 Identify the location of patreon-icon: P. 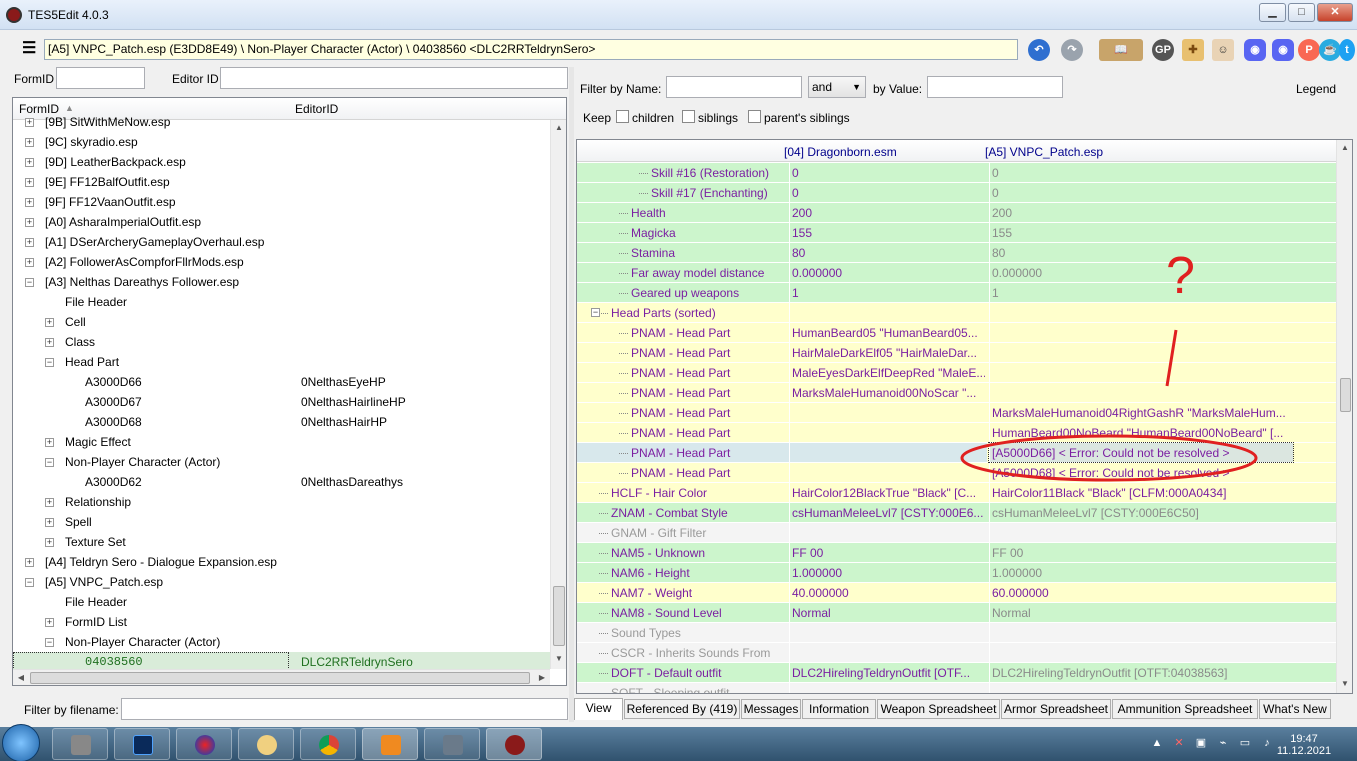
(1309, 50).